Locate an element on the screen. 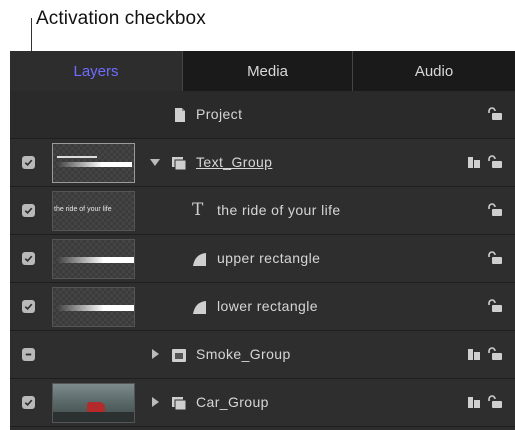 The width and height of the screenshot is (515, 430). layer-name: Project is located at coordinates (219, 114).